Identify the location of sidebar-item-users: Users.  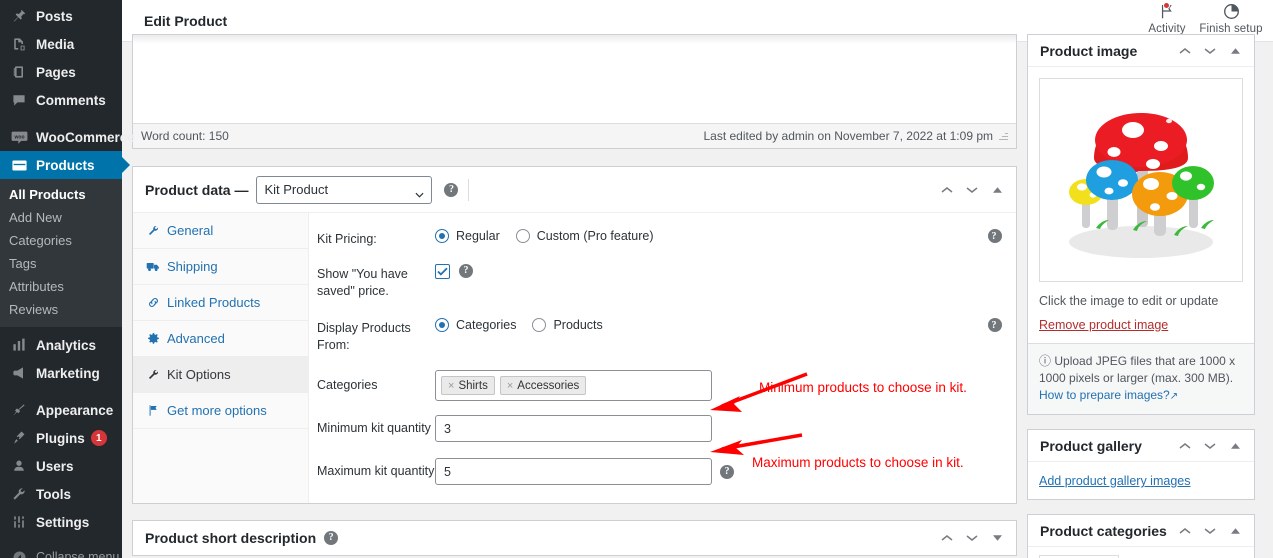
(61, 466).